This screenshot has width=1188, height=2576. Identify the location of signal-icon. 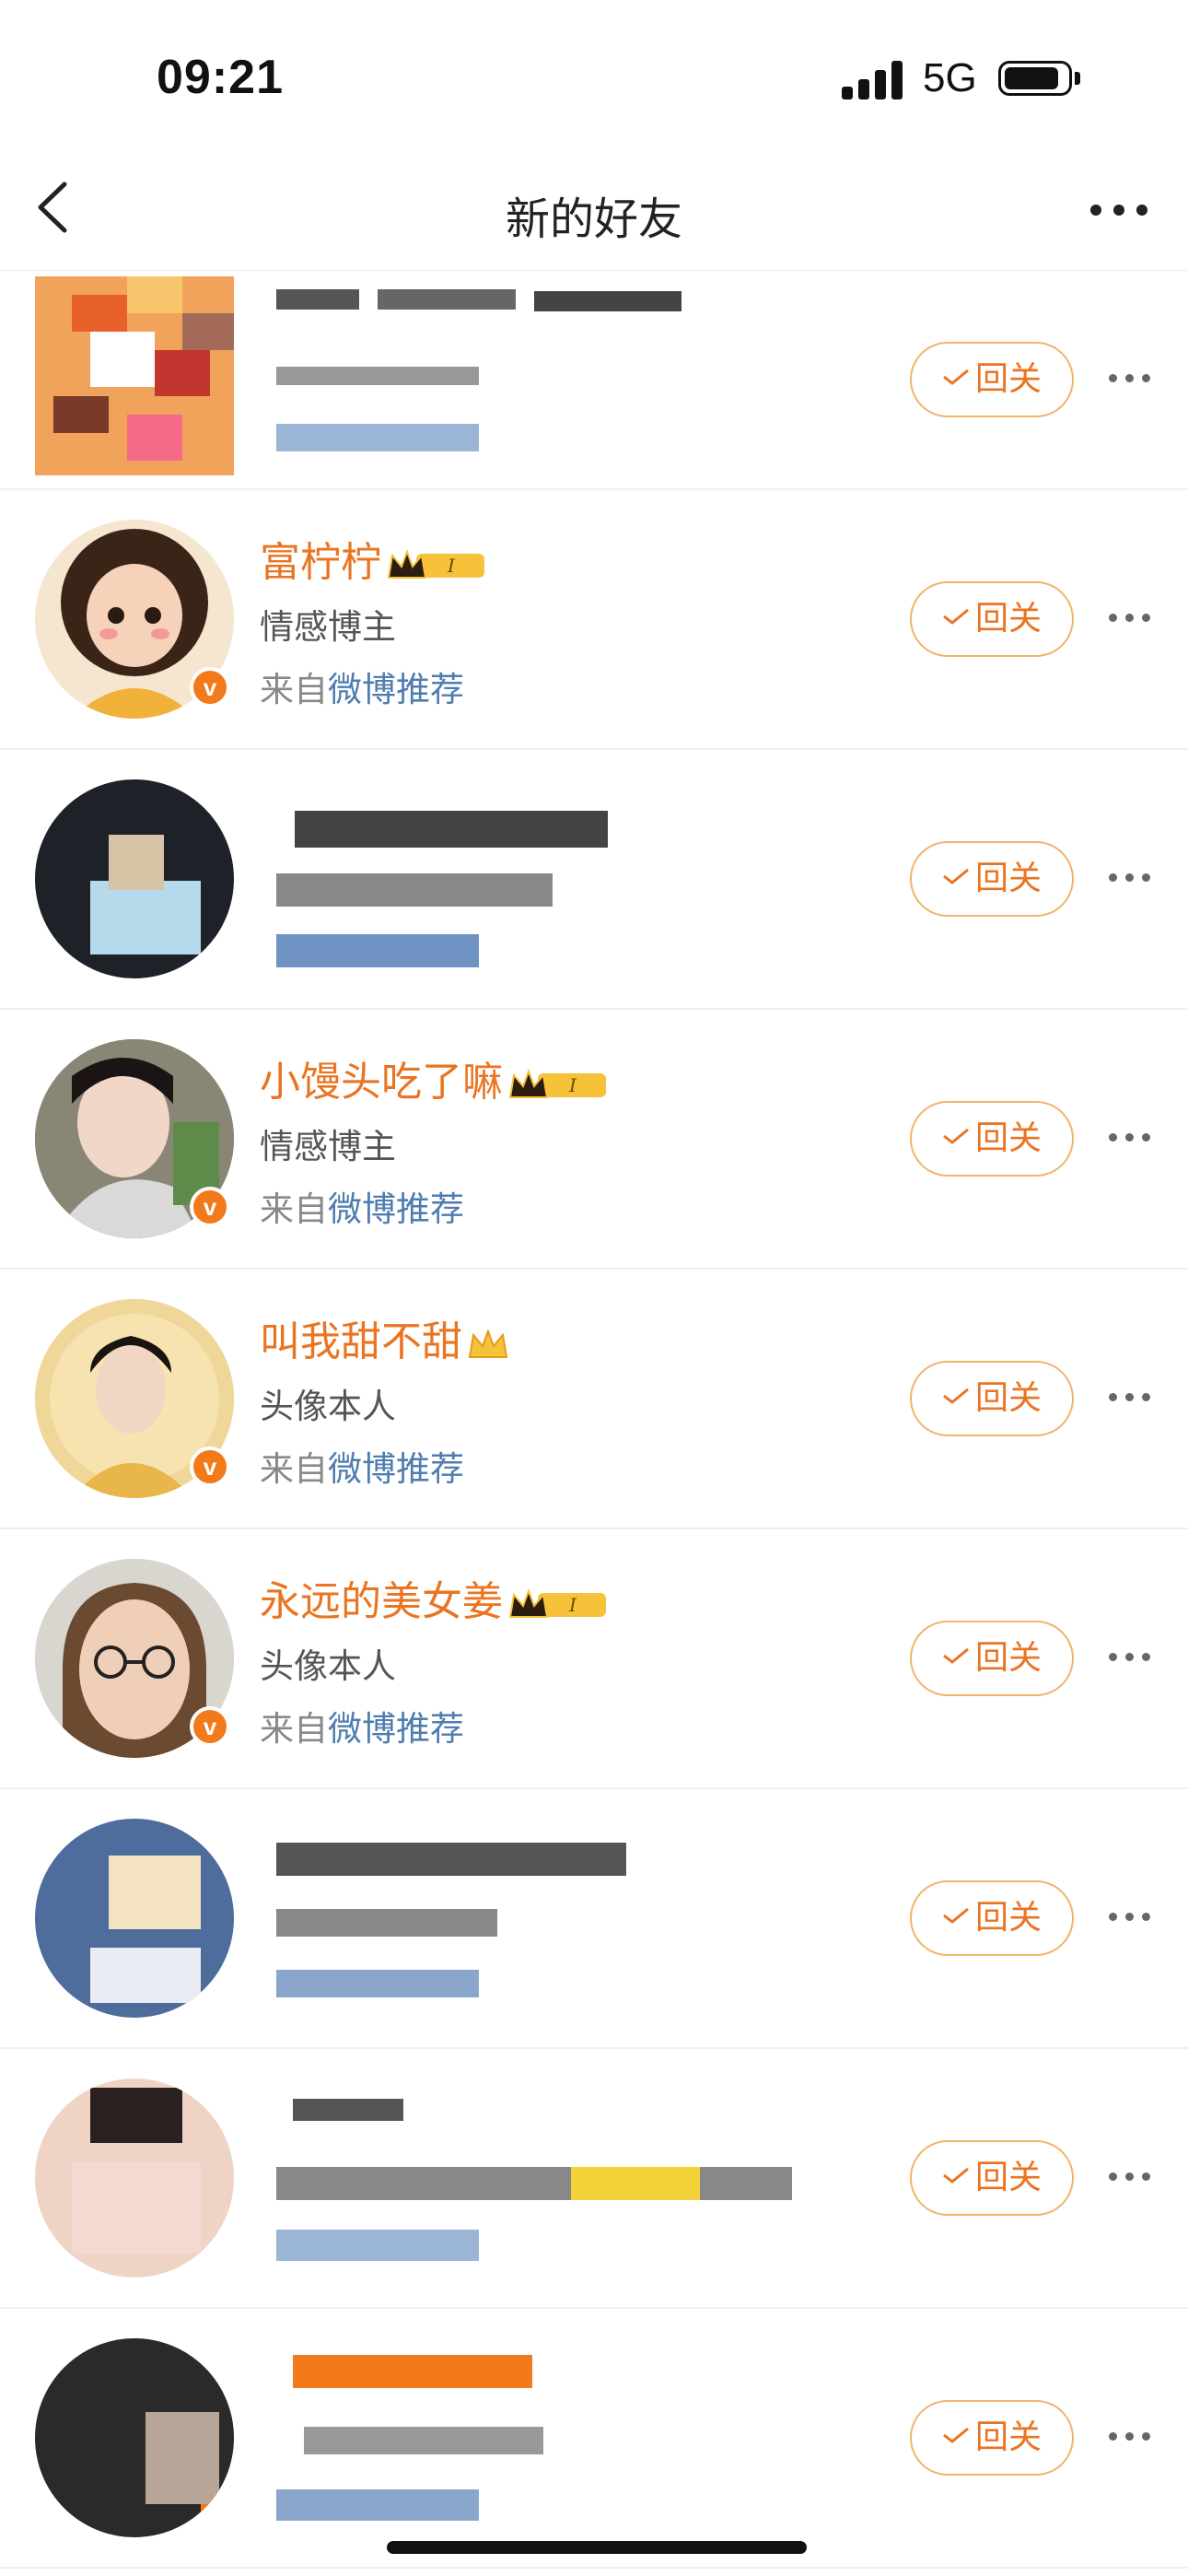
(874, 79).